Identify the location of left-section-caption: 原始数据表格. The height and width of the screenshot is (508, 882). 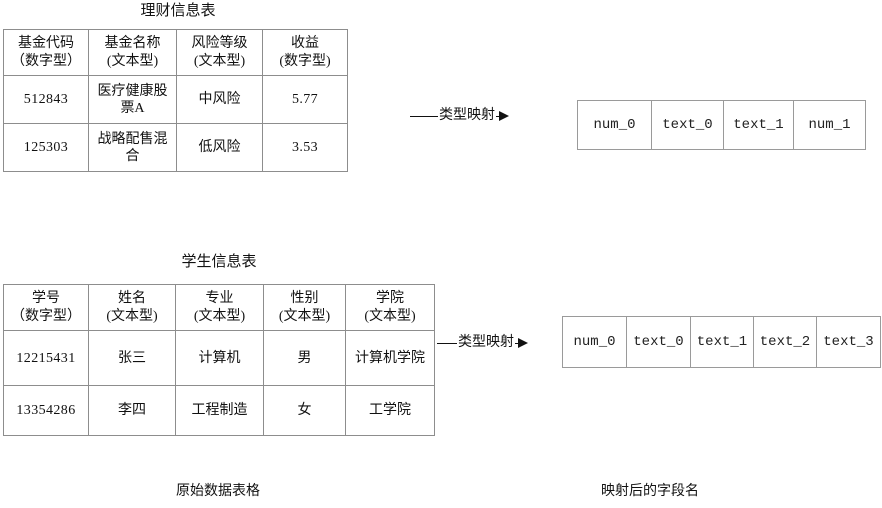
(218, 491).